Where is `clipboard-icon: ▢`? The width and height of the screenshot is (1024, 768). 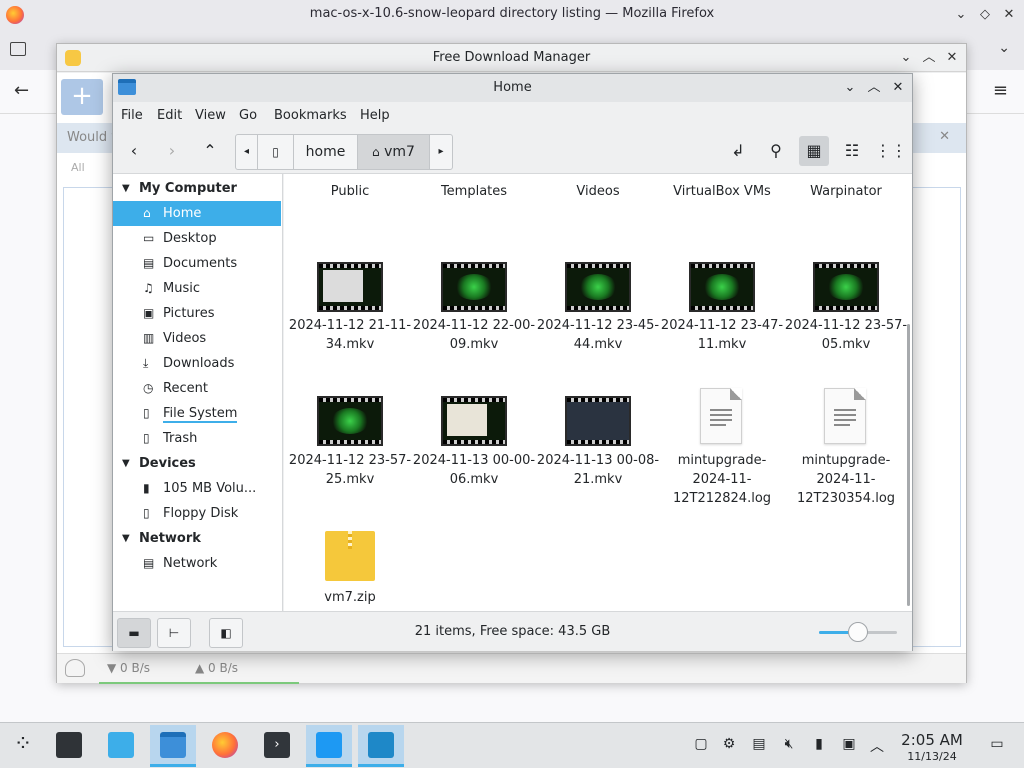
clipboard-icon: ▢ is located at coordinates (701, 744).